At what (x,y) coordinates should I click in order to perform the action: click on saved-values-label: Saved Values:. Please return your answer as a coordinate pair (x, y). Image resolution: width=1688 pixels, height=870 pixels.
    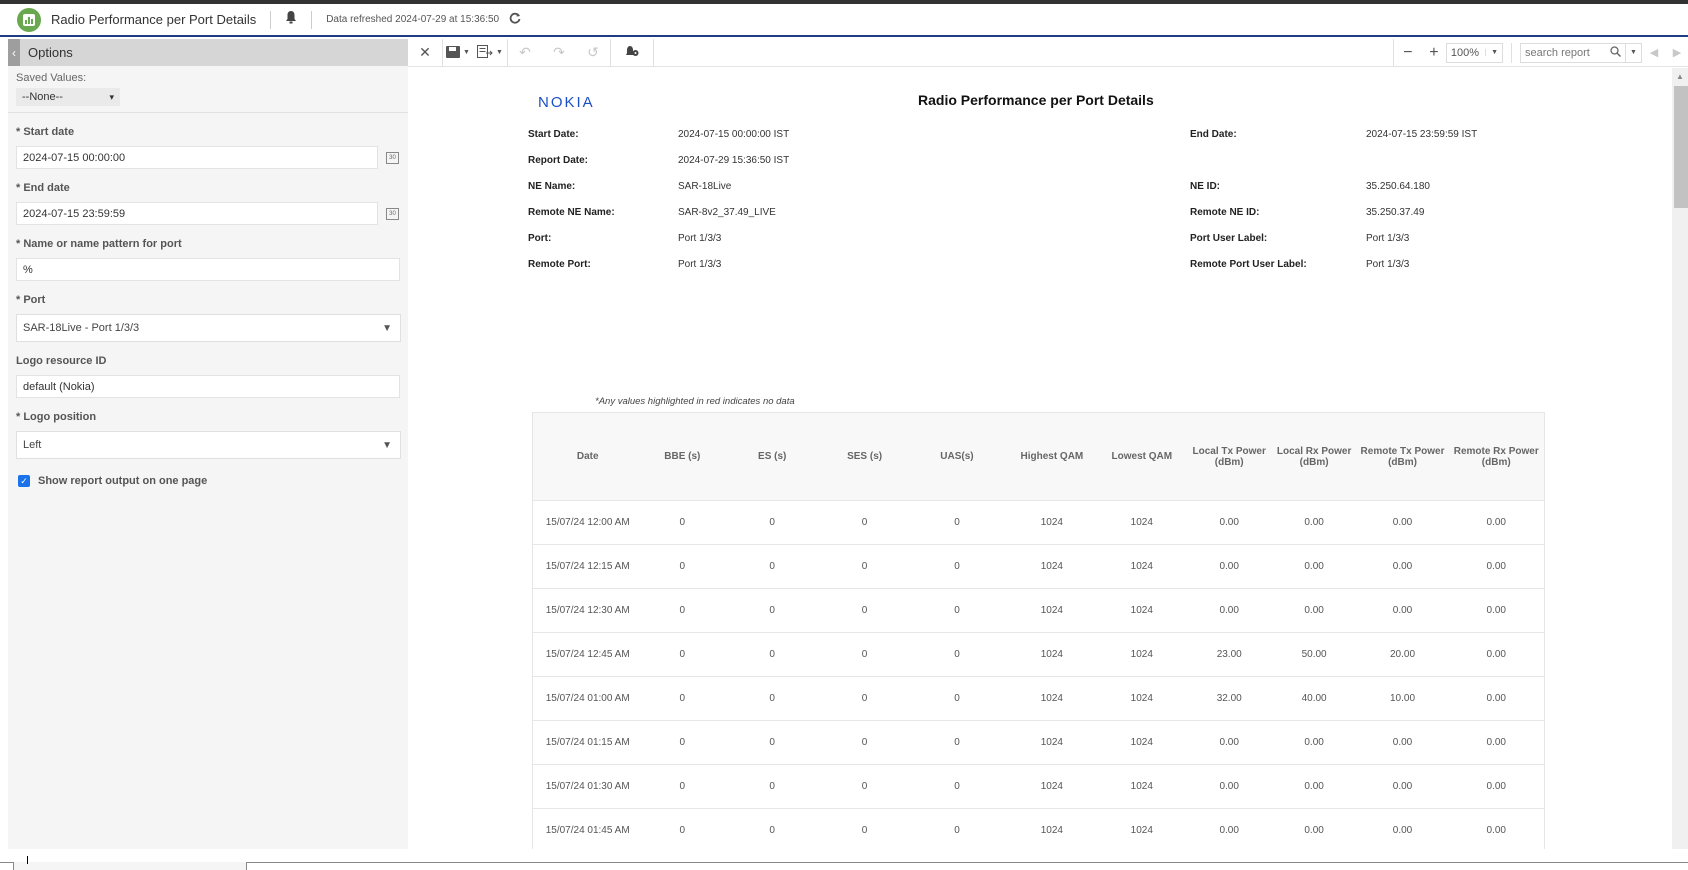
    Looking at the image, I should click on (51, 78).